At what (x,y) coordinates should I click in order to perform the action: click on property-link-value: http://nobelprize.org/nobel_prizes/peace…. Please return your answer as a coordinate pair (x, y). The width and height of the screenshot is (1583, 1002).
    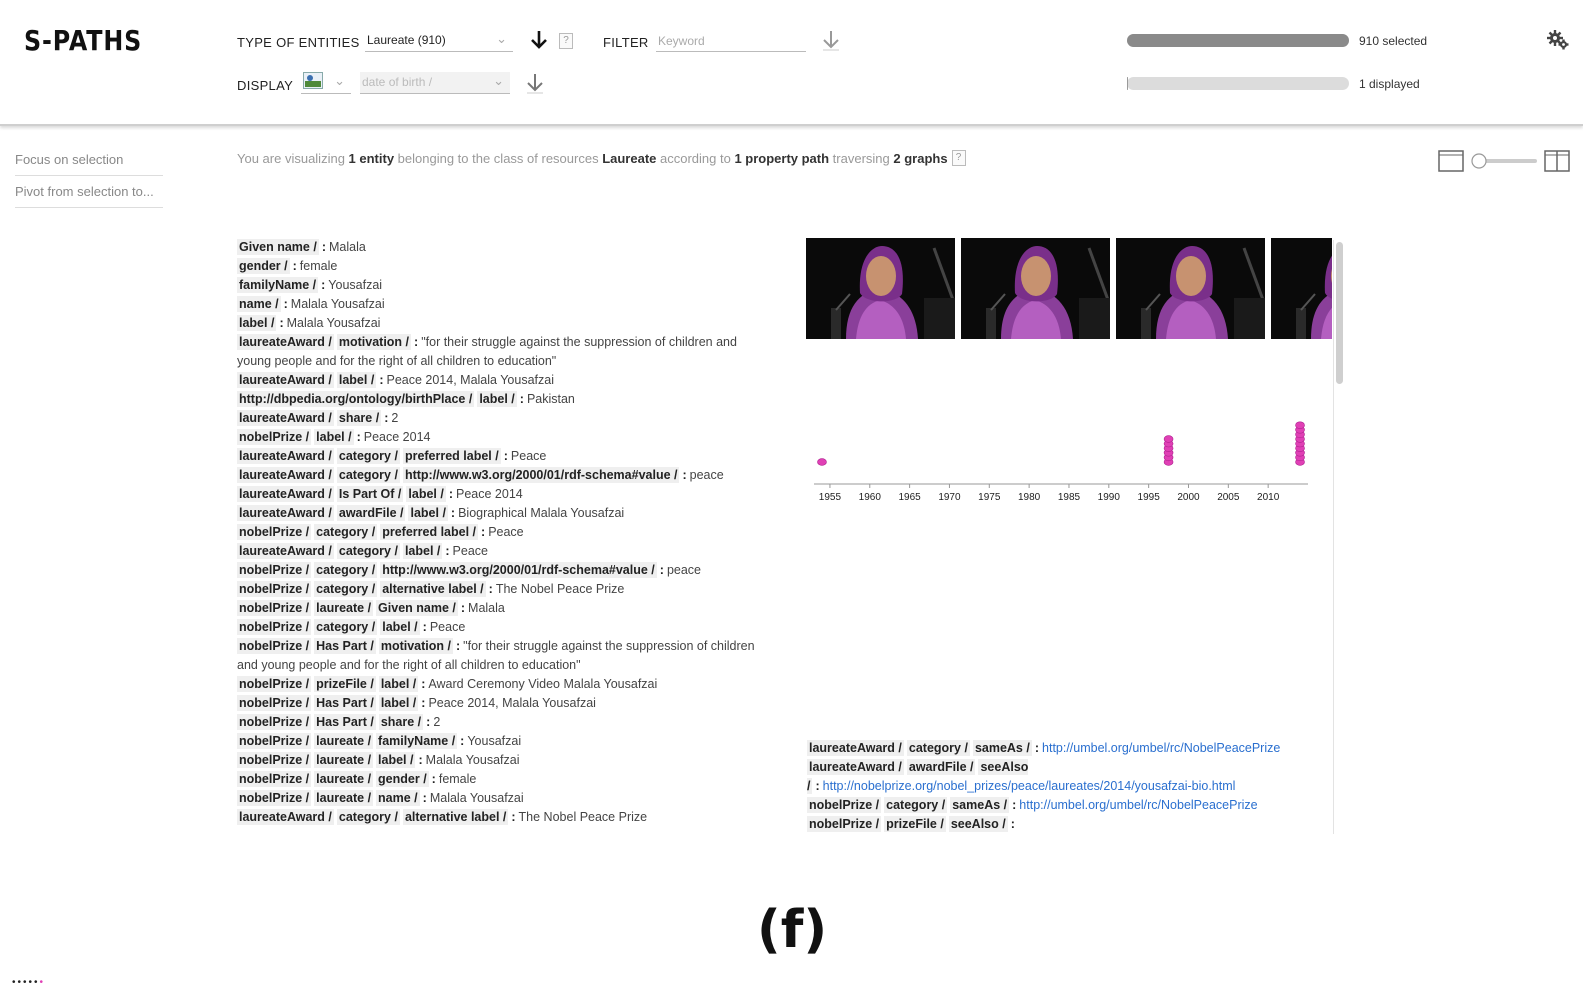
    Looking at the image, I should click on (1029, 786).